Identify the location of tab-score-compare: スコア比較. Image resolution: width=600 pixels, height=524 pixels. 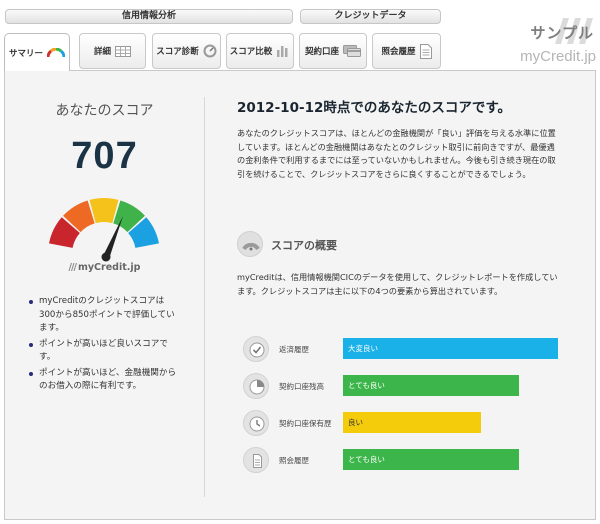
(260, 51).